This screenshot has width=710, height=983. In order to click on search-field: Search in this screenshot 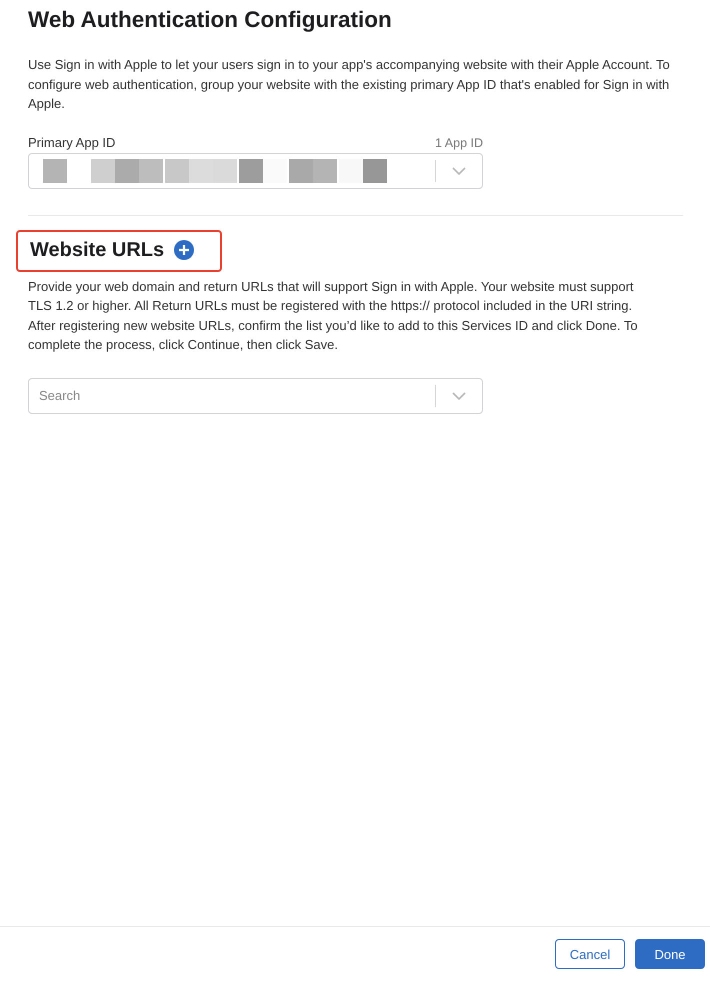, I will do `click(232, 395)`.